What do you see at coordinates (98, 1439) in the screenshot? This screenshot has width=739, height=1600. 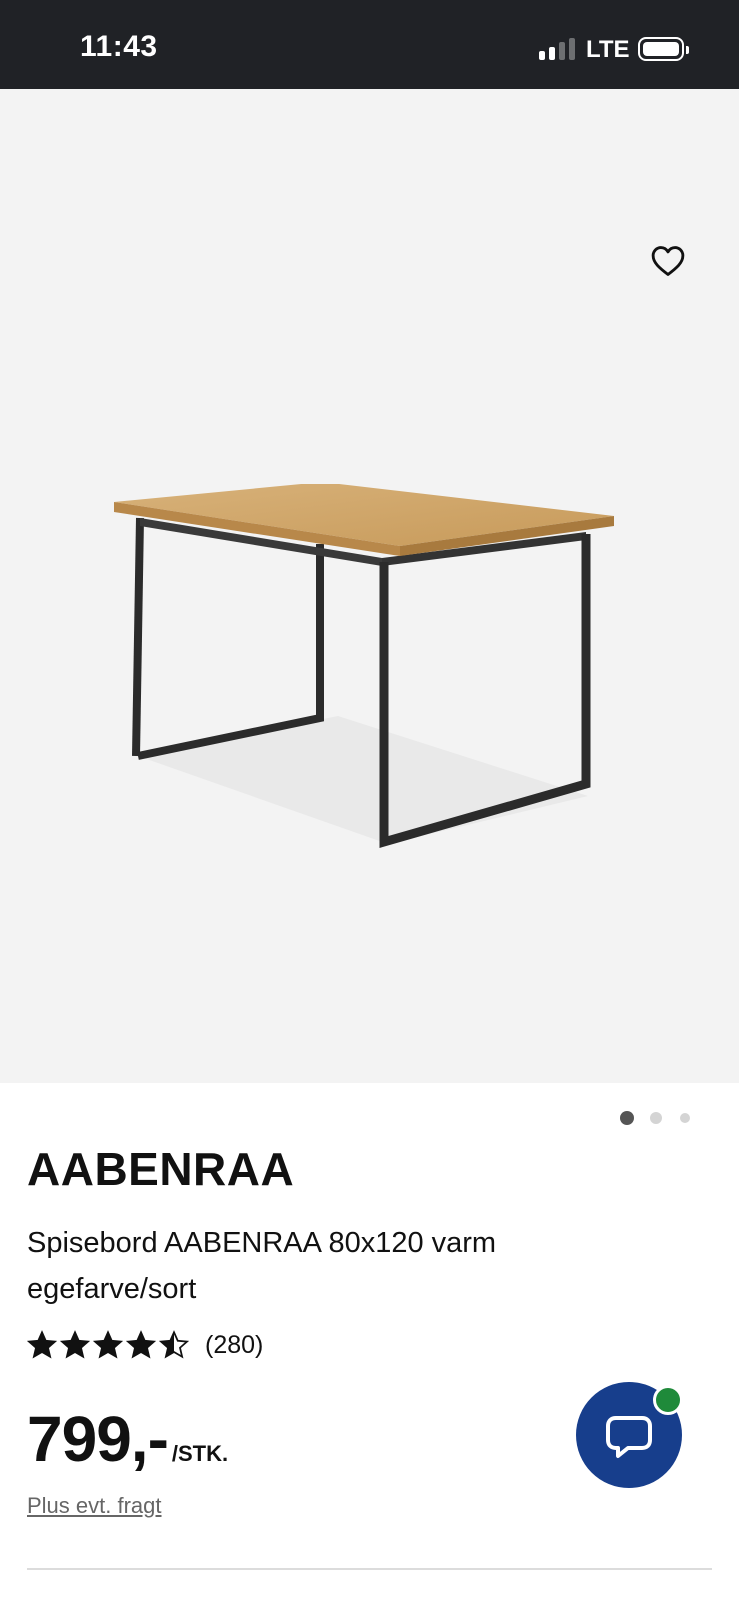 I see `price-value: 799,-` at bounding box center [98, 1439].